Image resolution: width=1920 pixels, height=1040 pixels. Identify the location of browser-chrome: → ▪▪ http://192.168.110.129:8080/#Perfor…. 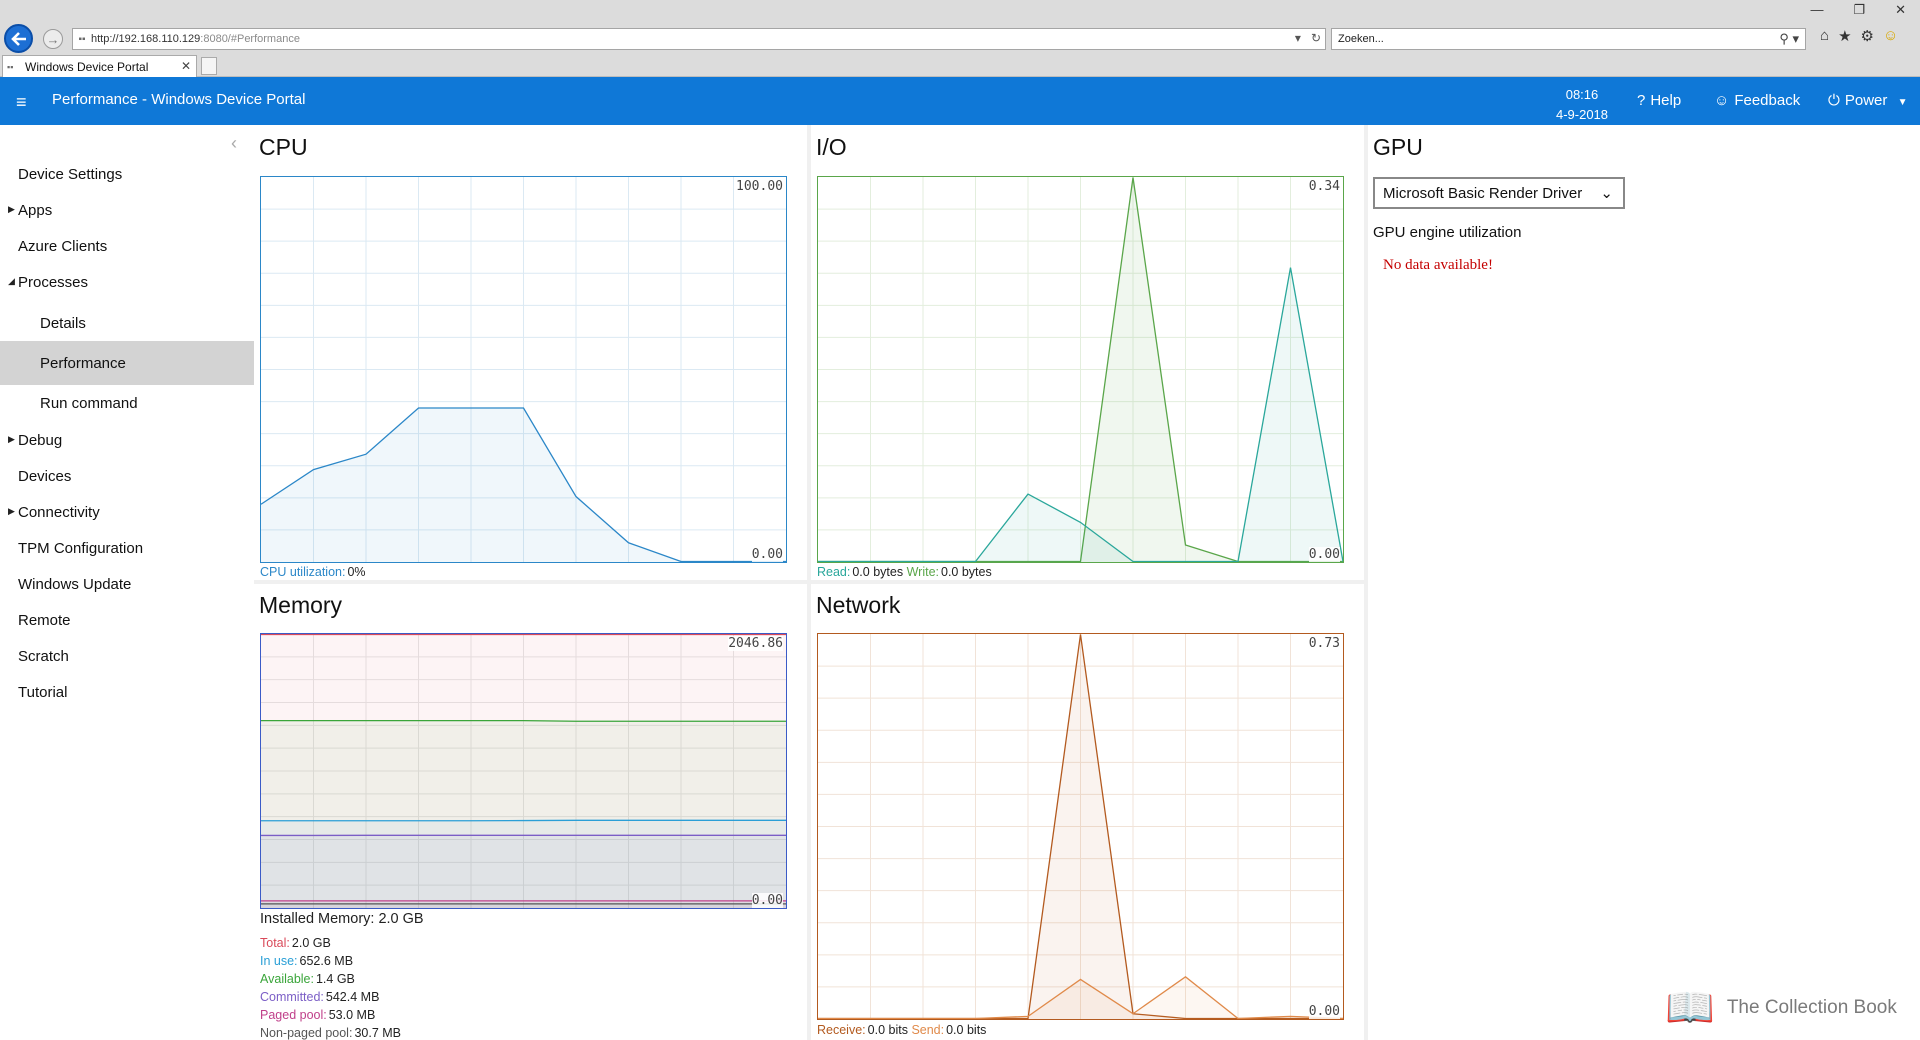
(960, 38).